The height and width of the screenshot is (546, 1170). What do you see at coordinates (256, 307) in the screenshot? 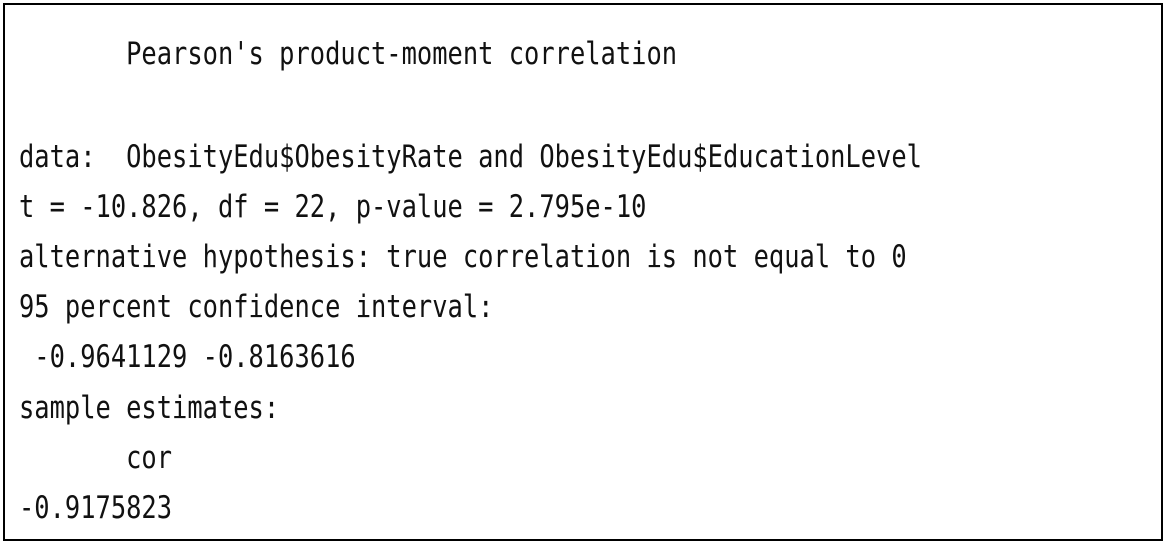
I see `confidence-interval-label: 95 percent confidence interval:` at bounding box center [256, 307].